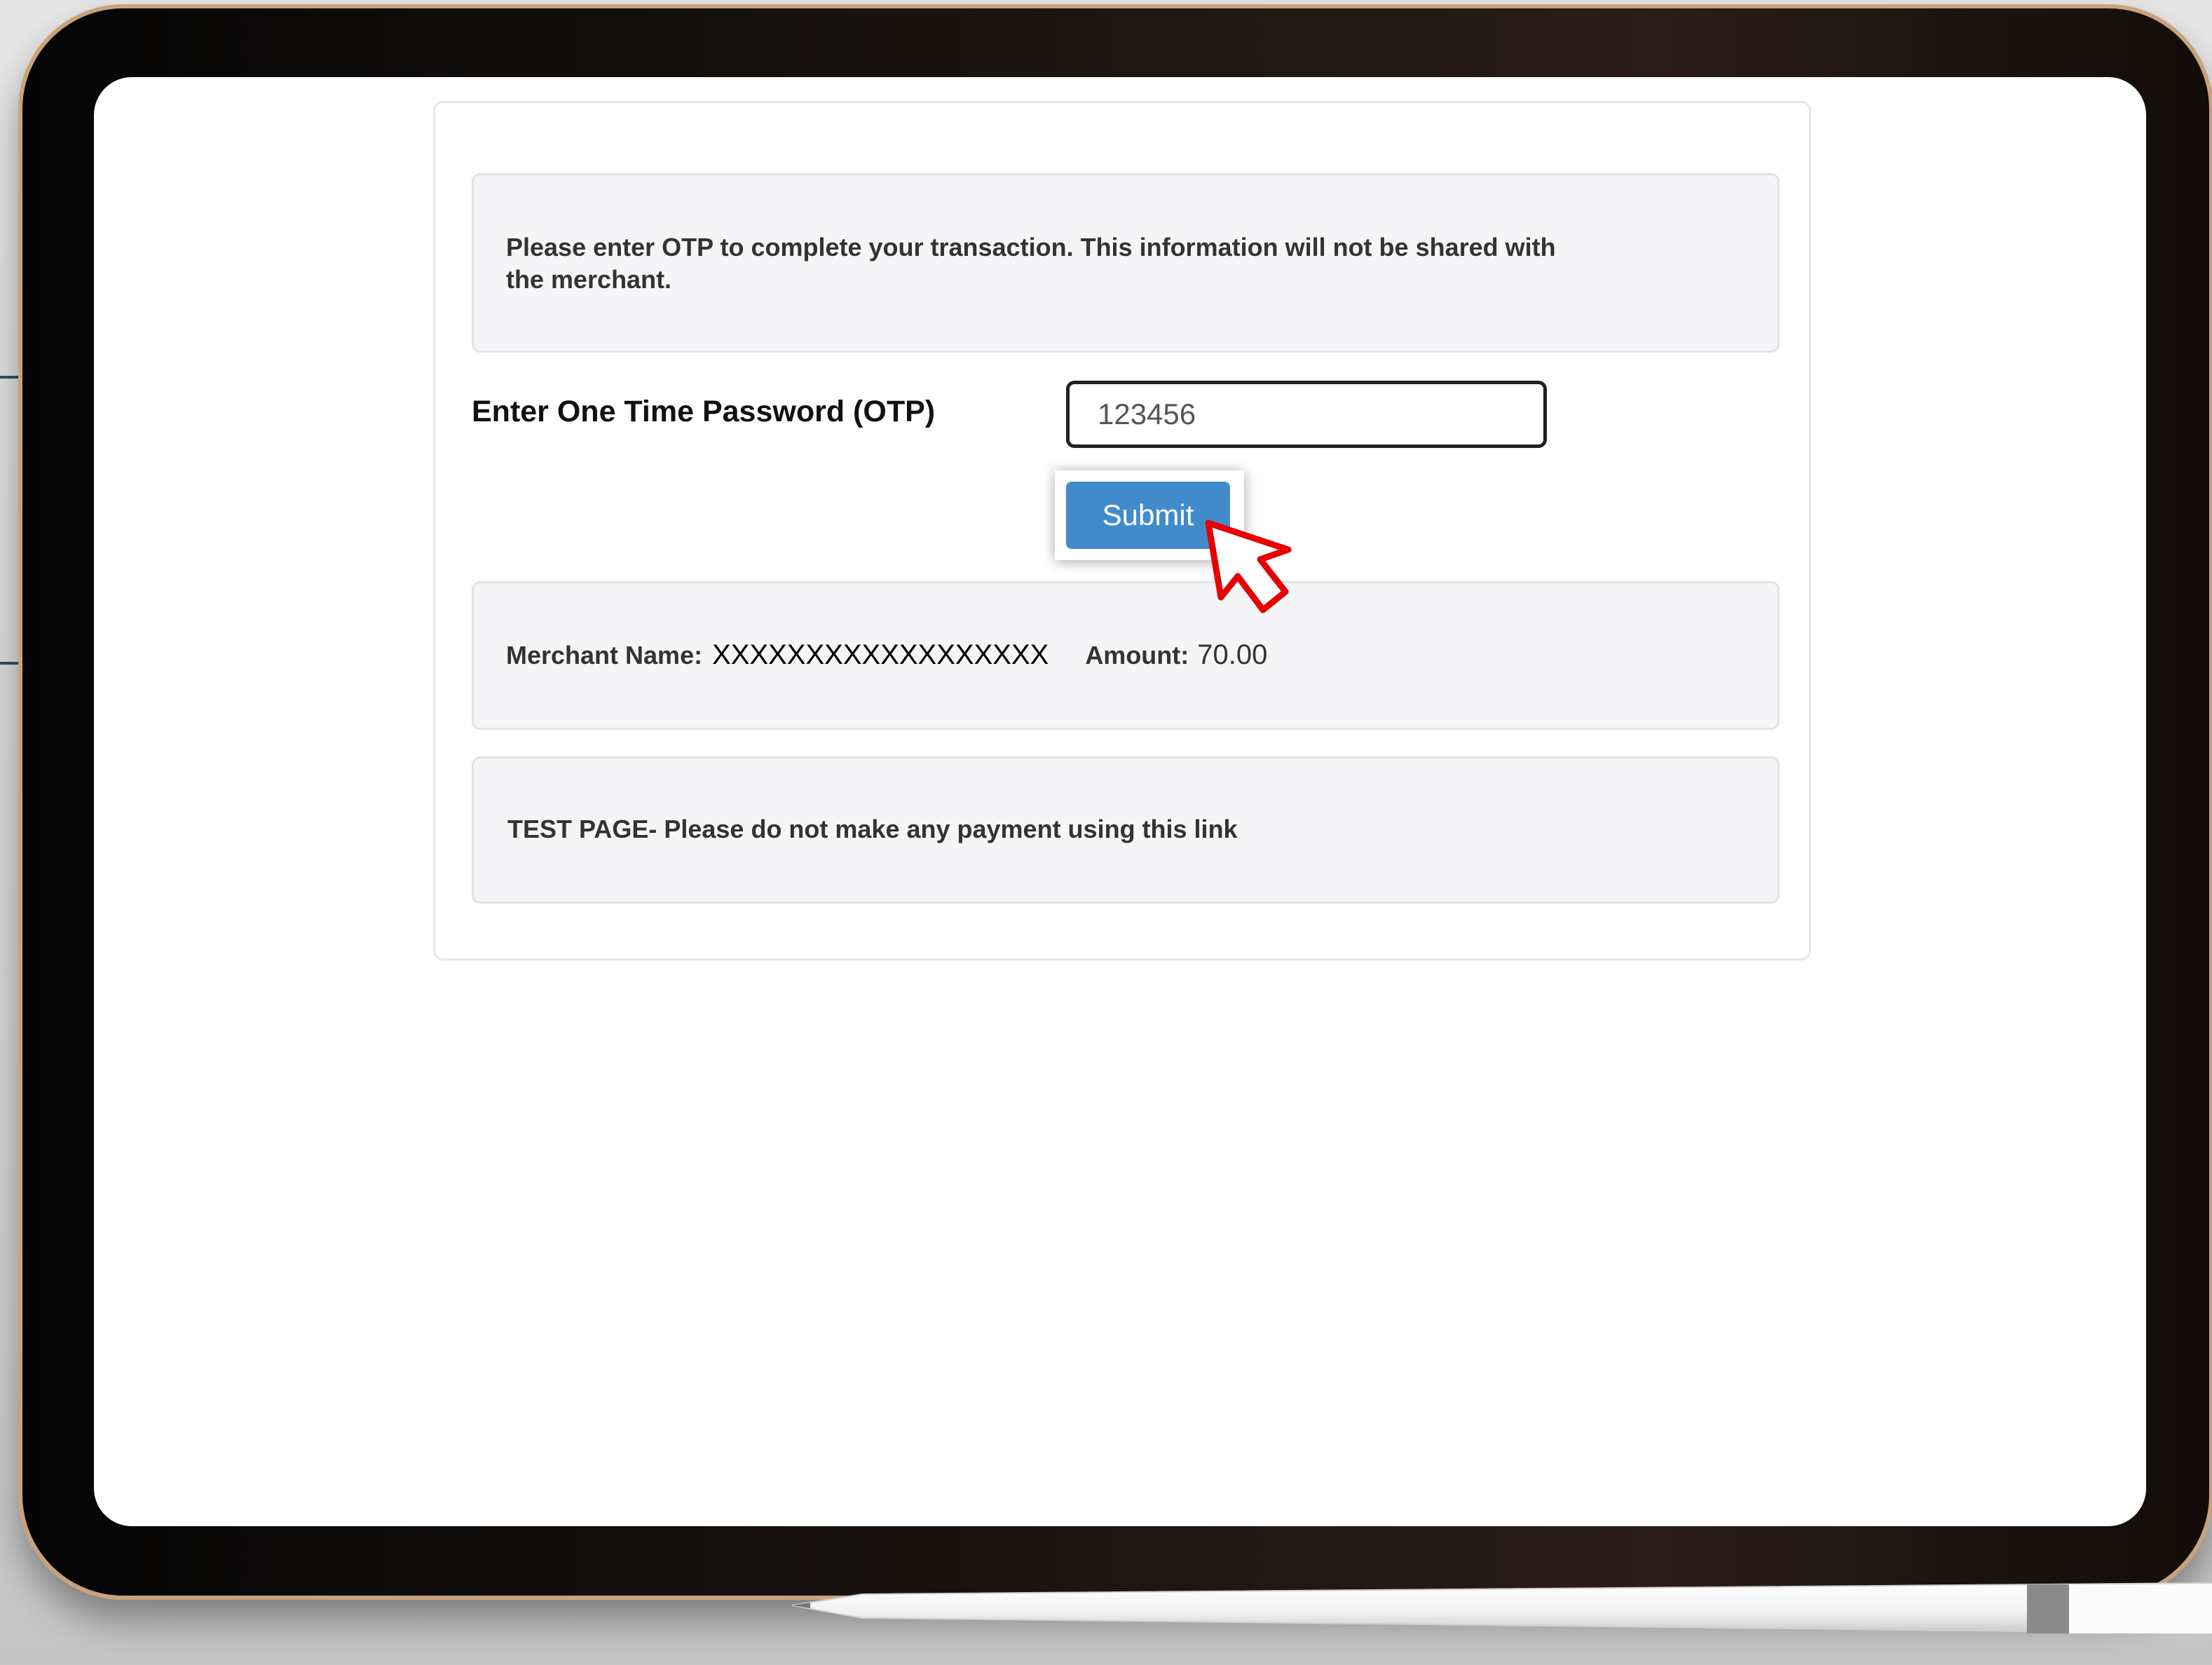 This screenshot has width=2212, height=1665. What do you see at coordinates (1306, 414) in the screenshot?
I see `otp-input` at bounding box center [1306, 414].